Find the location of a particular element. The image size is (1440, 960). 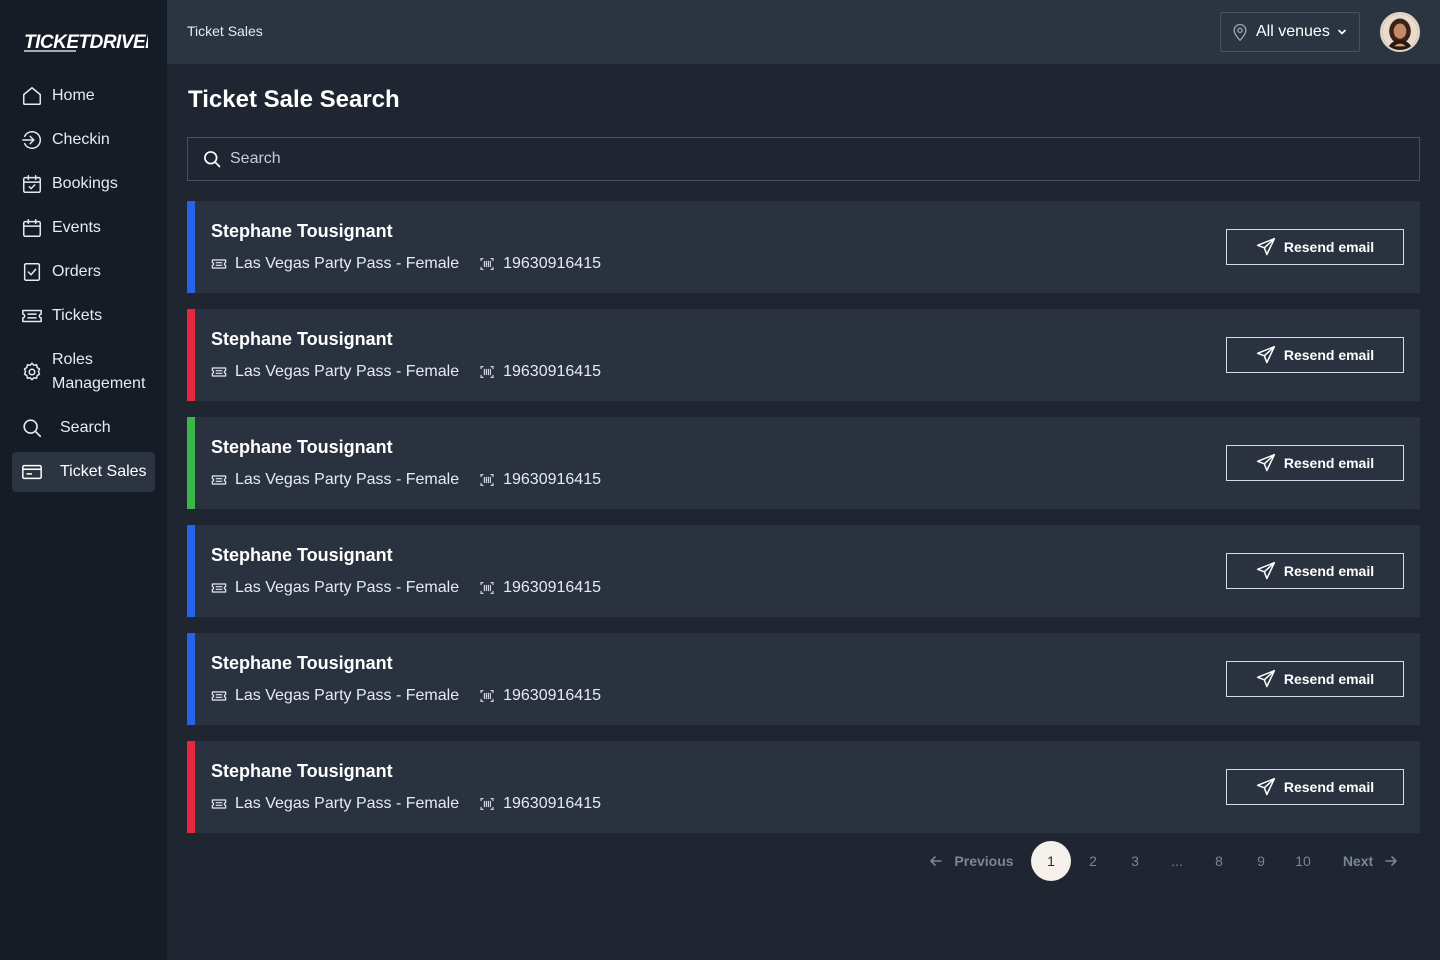

page-button: 2 is located at coordinates (1093, 861).